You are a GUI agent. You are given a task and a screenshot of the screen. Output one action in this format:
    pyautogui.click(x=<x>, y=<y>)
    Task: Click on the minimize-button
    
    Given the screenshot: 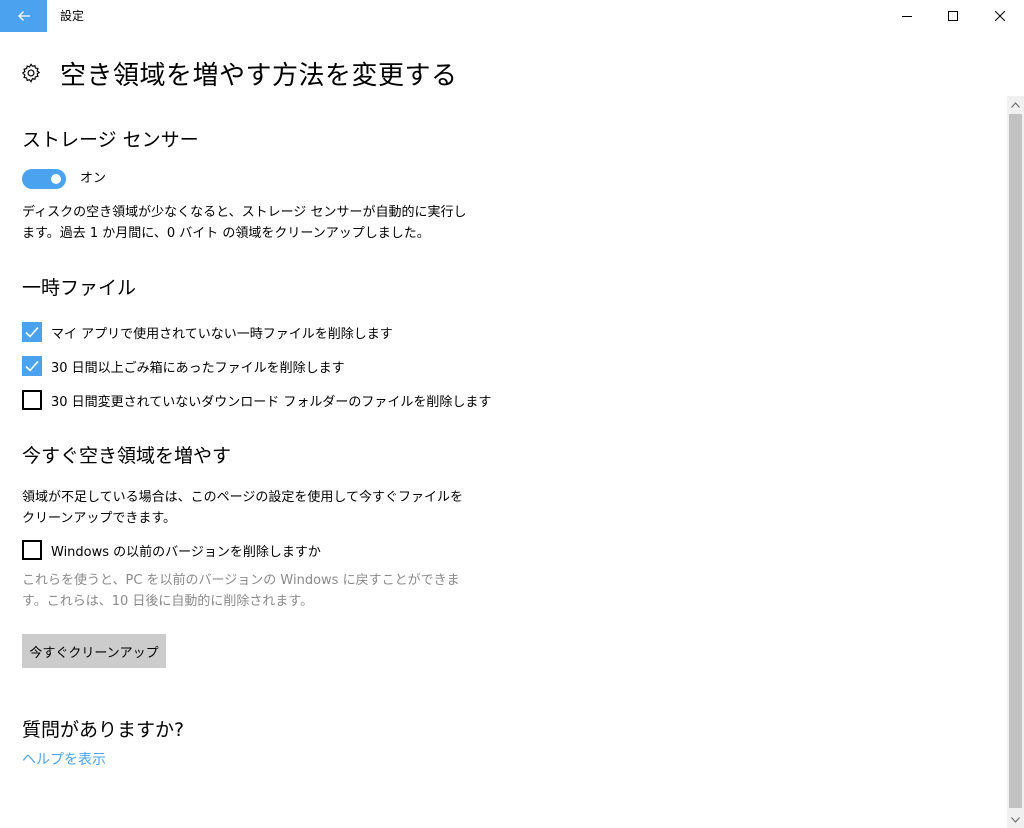 What is the action you would take?
    pyautogui.click(x=907, y=16)
    